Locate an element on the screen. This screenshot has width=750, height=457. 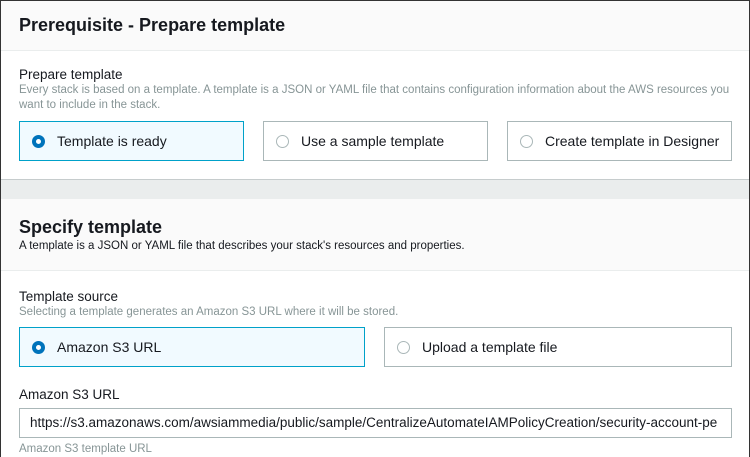
radio-use-sample-template: Use a sample template is located at coordinates (375, 141).